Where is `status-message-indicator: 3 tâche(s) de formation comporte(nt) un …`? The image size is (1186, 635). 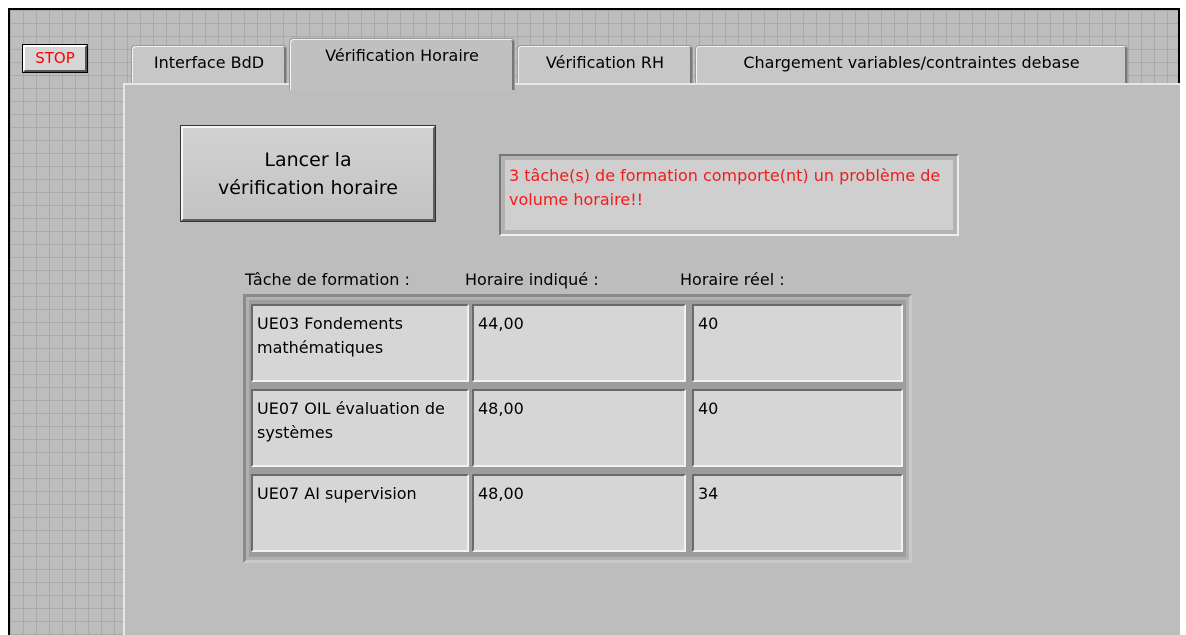 status-message-indicator: 3 tâche(s) de formation comporte(nt) un … is located at coordinates (729, 195).